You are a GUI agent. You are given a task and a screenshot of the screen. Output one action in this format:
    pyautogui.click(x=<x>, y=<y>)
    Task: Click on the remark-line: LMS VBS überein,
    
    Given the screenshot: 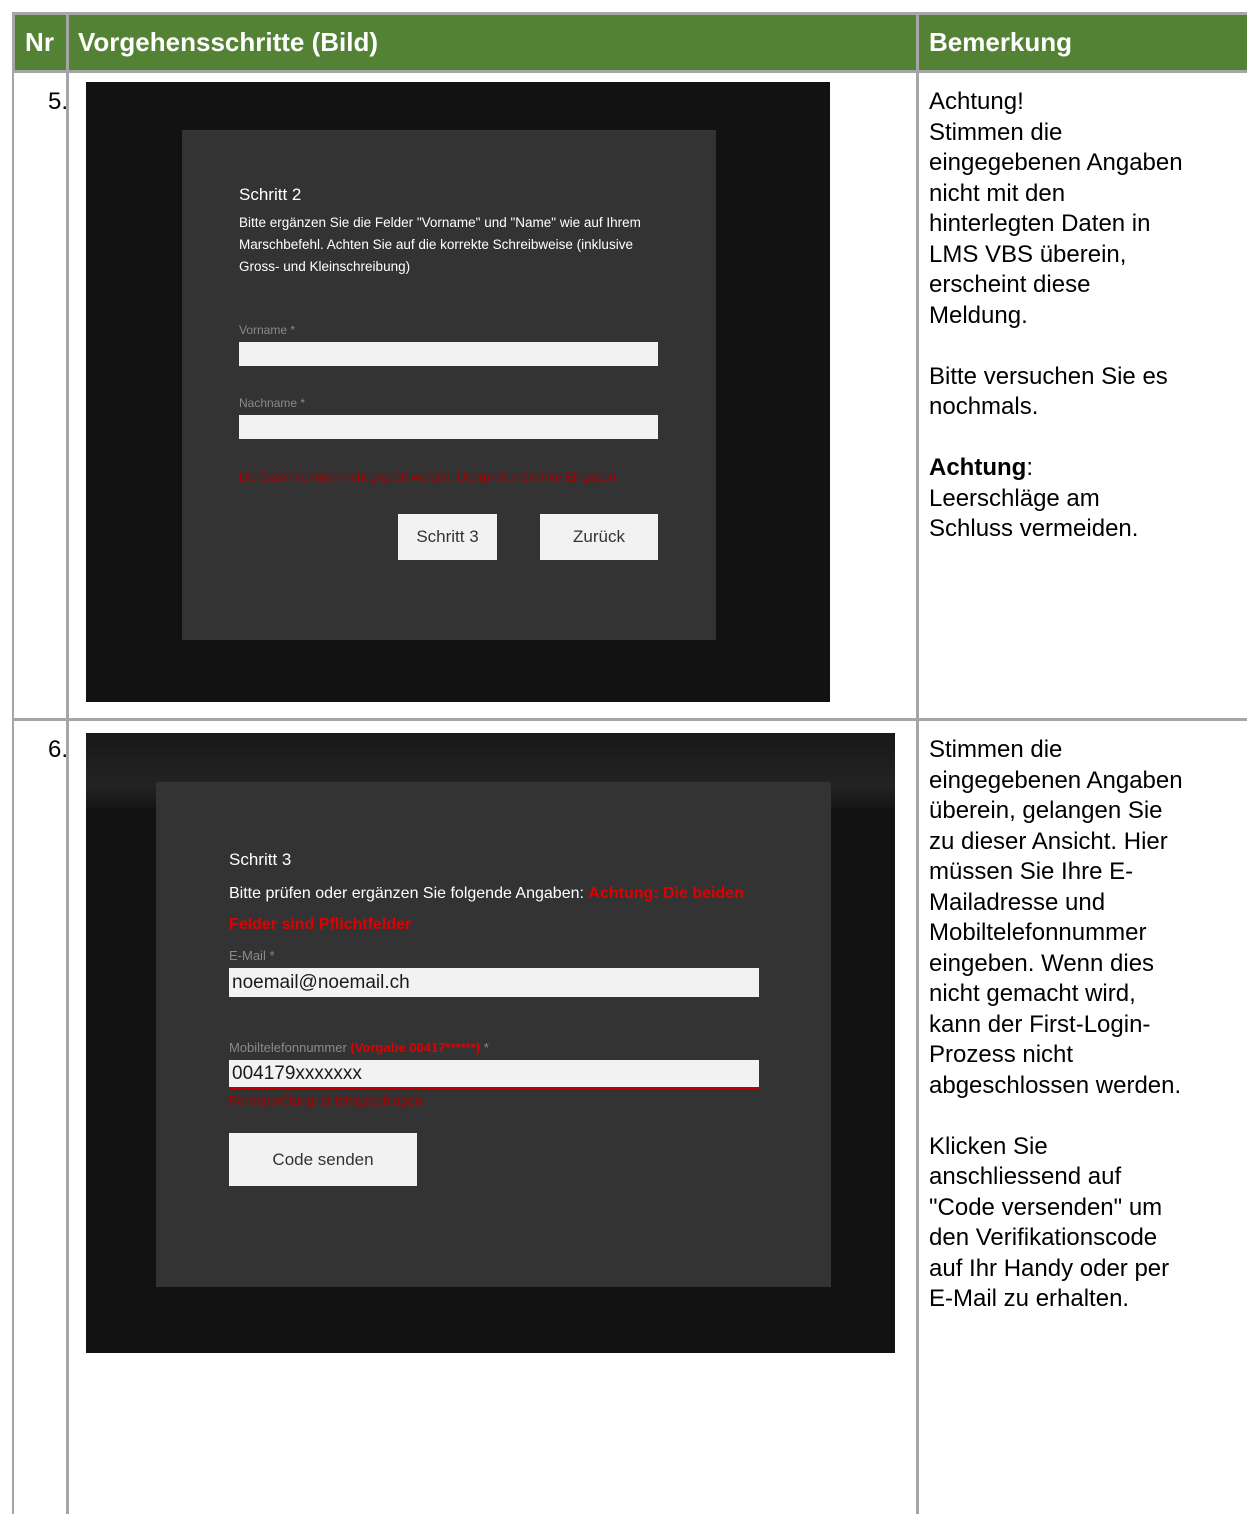 What is the action you would take?
    pyautogui.click(x=1028, y=254)
    